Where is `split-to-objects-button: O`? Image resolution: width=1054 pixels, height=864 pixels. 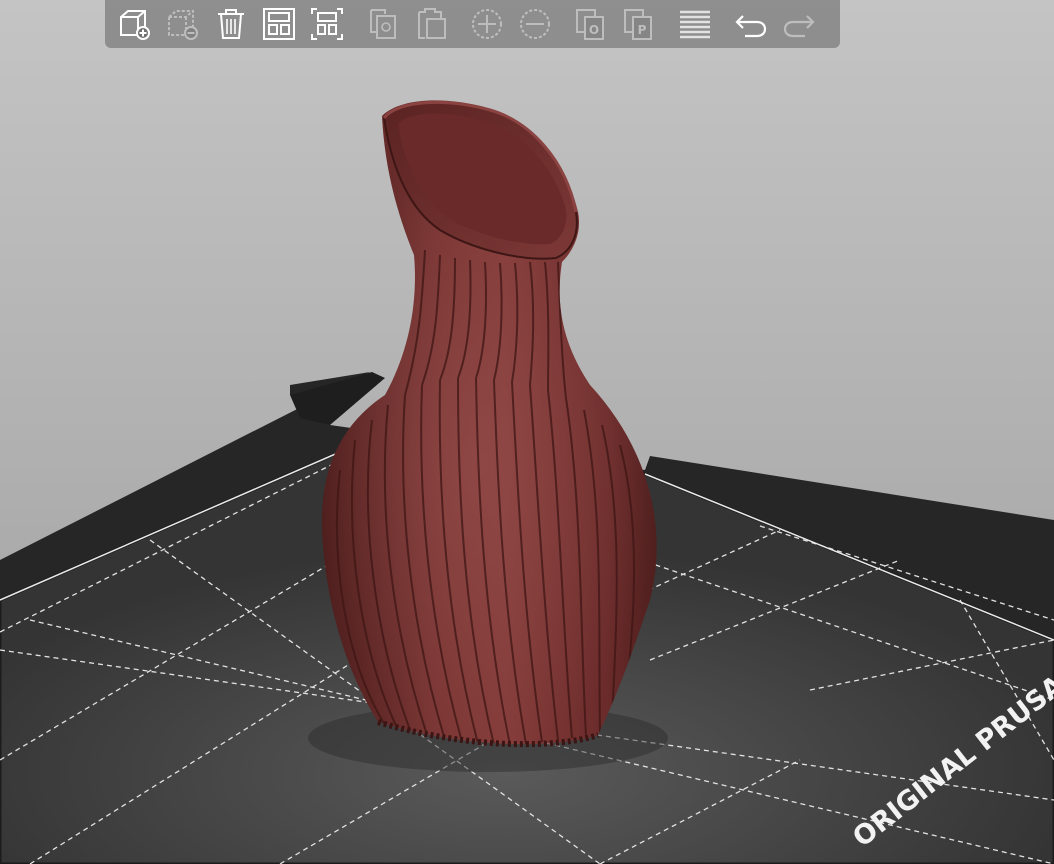 split-to-objects-button: O is located at coordinates (591, 24).